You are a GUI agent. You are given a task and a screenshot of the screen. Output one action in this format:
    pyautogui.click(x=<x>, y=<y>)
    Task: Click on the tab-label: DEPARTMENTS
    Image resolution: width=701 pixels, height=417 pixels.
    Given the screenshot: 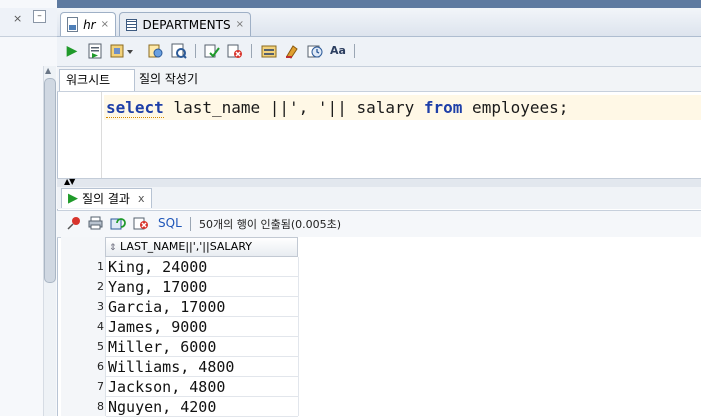 What is the action you would take?
    pyautogui.click(x=186, y=24)
    